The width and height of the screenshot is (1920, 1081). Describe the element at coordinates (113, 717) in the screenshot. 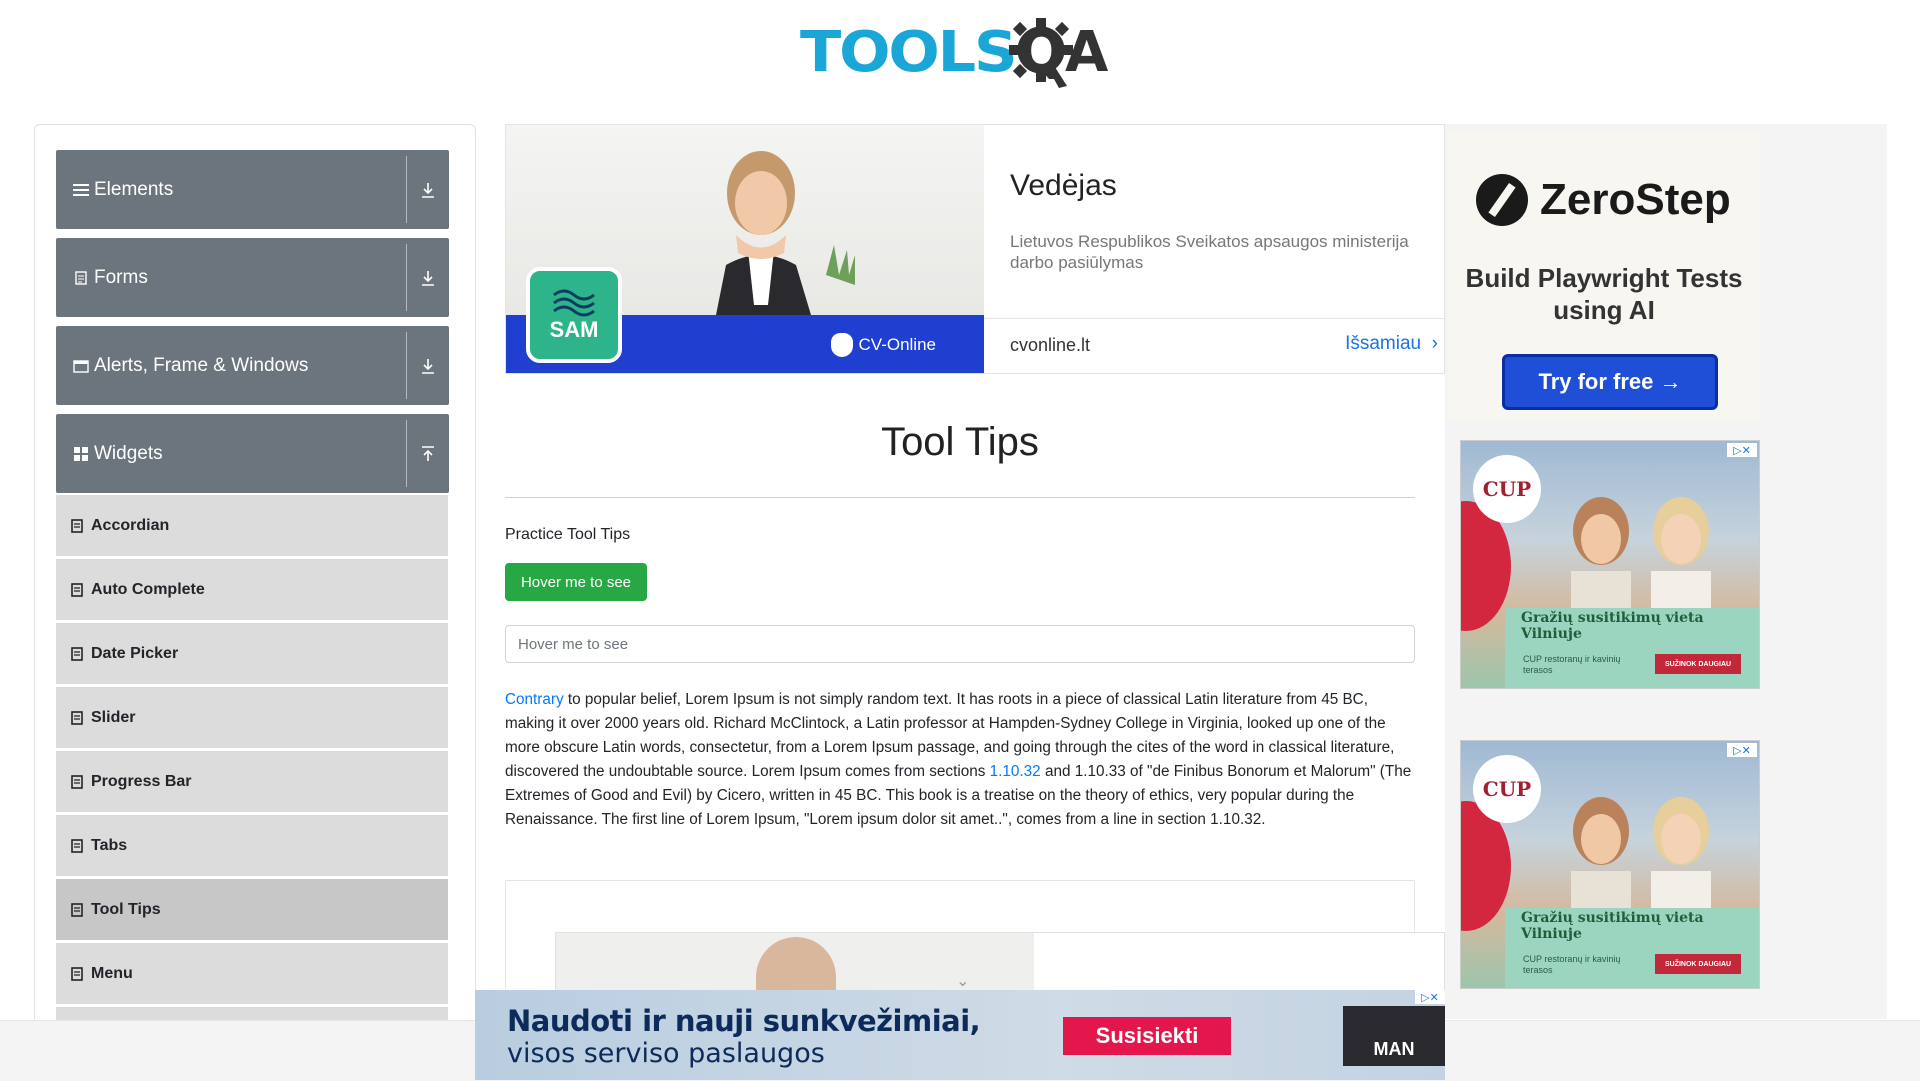

I see `sidebar-item-label: Slider` at that location.